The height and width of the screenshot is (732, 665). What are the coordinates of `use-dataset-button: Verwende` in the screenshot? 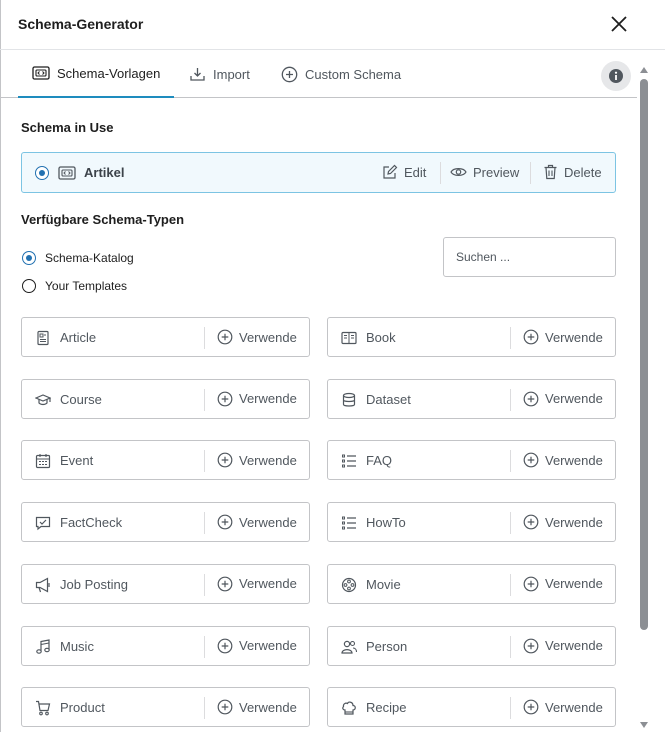 It's located at (563, 399).